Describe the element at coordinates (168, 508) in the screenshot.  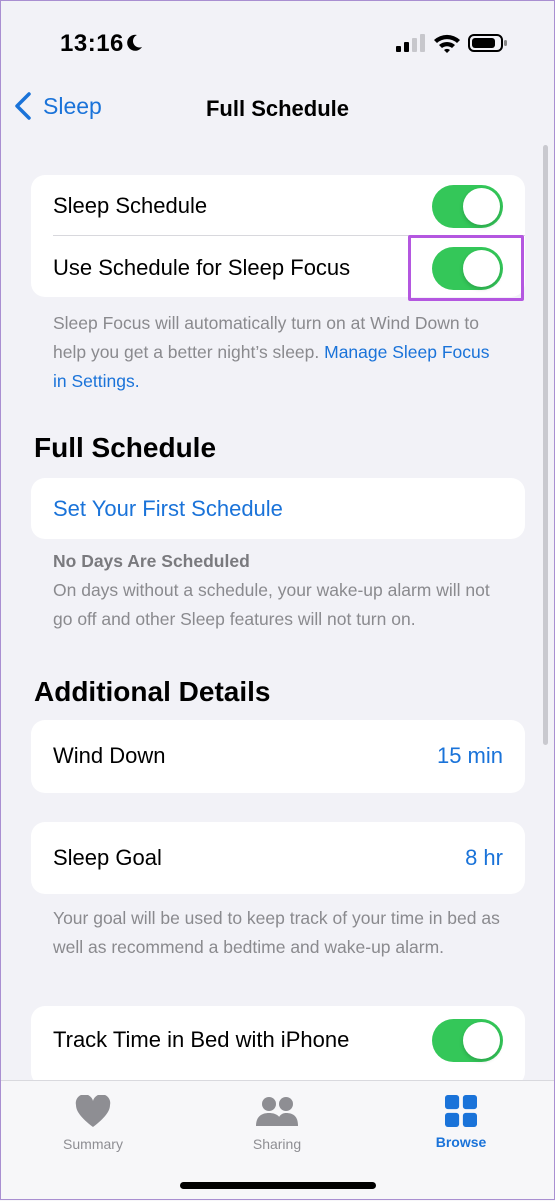
I see `set-first-schedule-label: Set Your First Schedule` at that location.